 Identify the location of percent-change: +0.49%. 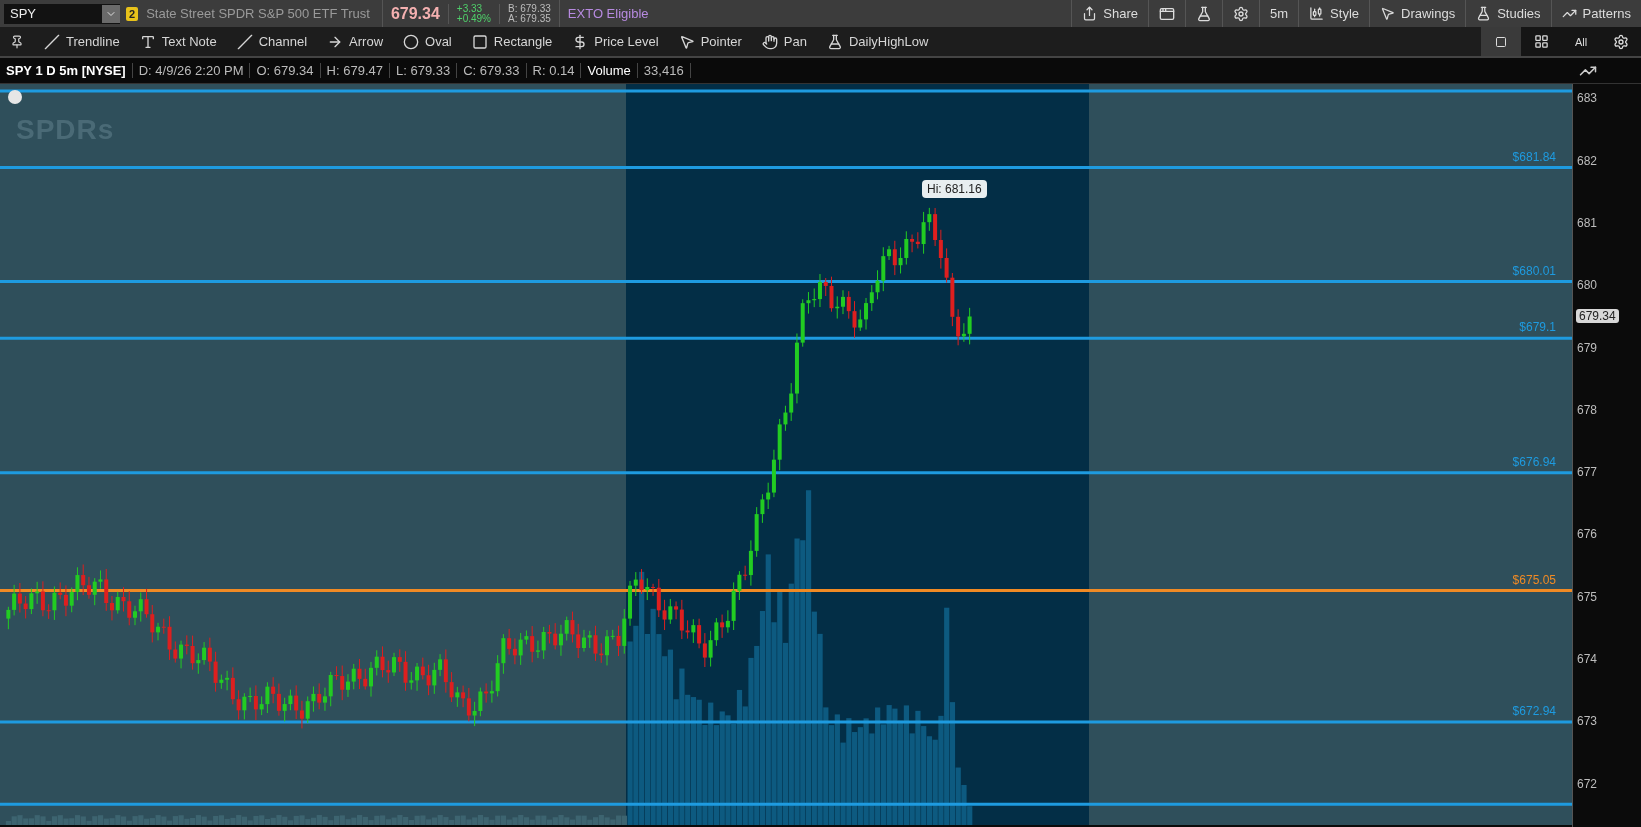
(473, 18).